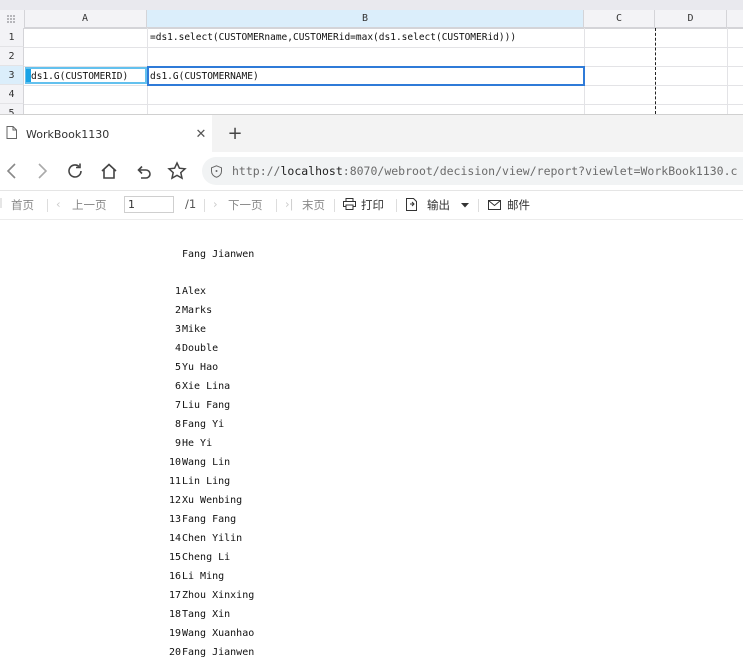  What do you see at coordinates (177, 329) in the screenshot?
I see `customer-id-cell: 3` at bounding box center [177, 329].